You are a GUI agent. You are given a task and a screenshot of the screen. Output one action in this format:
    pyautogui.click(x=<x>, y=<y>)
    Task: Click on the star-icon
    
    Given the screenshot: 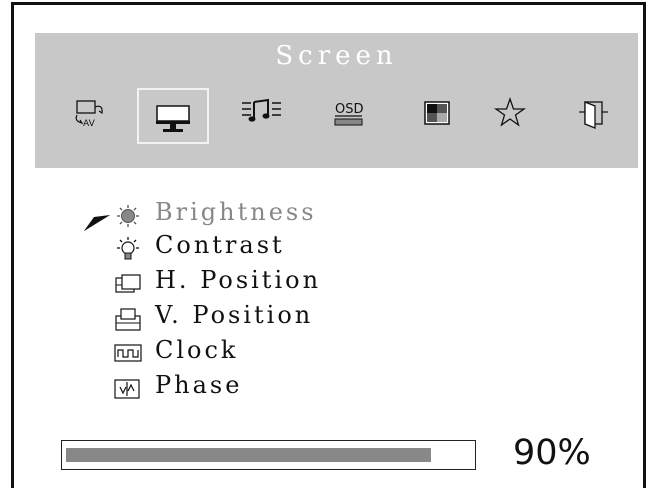 What is the action you would take?
    pyautogui.click(x=510, y=112)
    